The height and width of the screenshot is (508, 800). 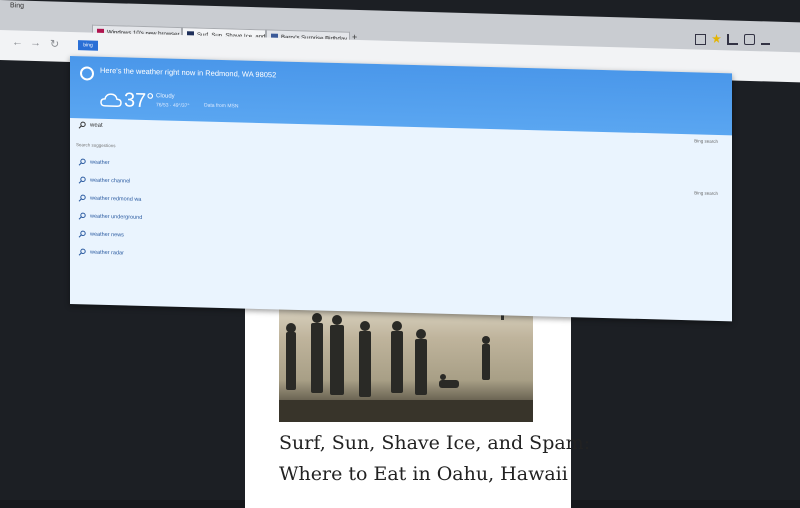 What do you see at coordinates (107, 235) in the screenshot?
I see `suggestion-label: weather news` at bounding box center [107, 235].